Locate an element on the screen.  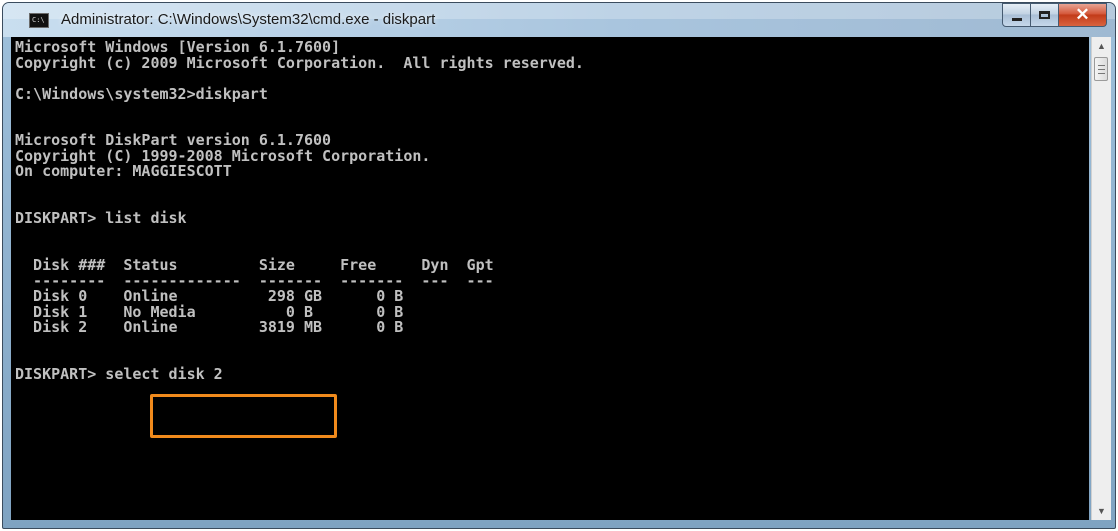
caption-buttons: ✕ is located at coordinates (1054, 16).